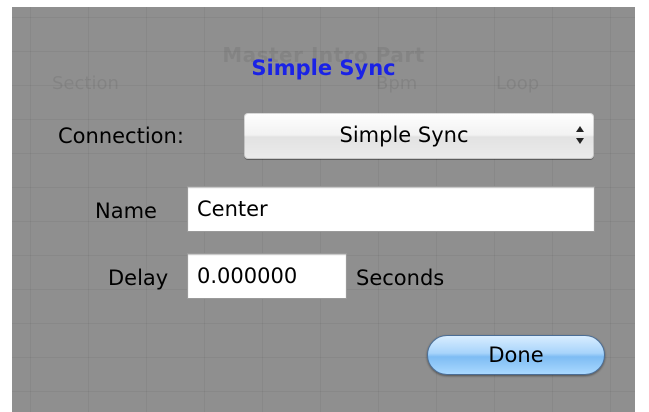  I want to click on delay-unit-label: Seconds, so click(400, 278).